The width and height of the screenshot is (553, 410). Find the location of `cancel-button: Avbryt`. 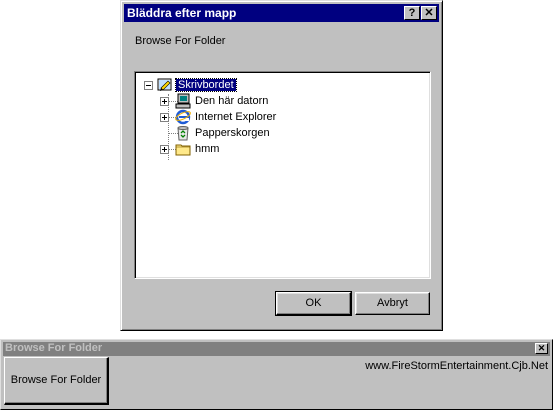

cancel-button: Avbryt is located at coordinates (392, 303).